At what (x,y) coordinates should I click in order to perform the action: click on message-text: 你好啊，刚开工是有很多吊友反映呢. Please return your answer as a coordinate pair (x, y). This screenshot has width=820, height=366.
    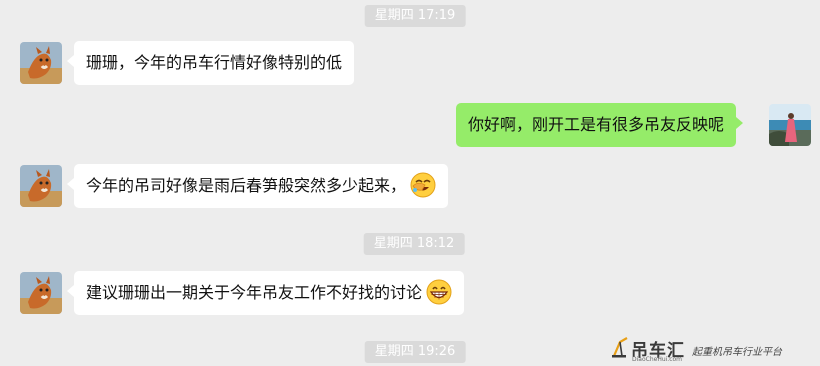
    Looking at the image, I should click on (596, 124).